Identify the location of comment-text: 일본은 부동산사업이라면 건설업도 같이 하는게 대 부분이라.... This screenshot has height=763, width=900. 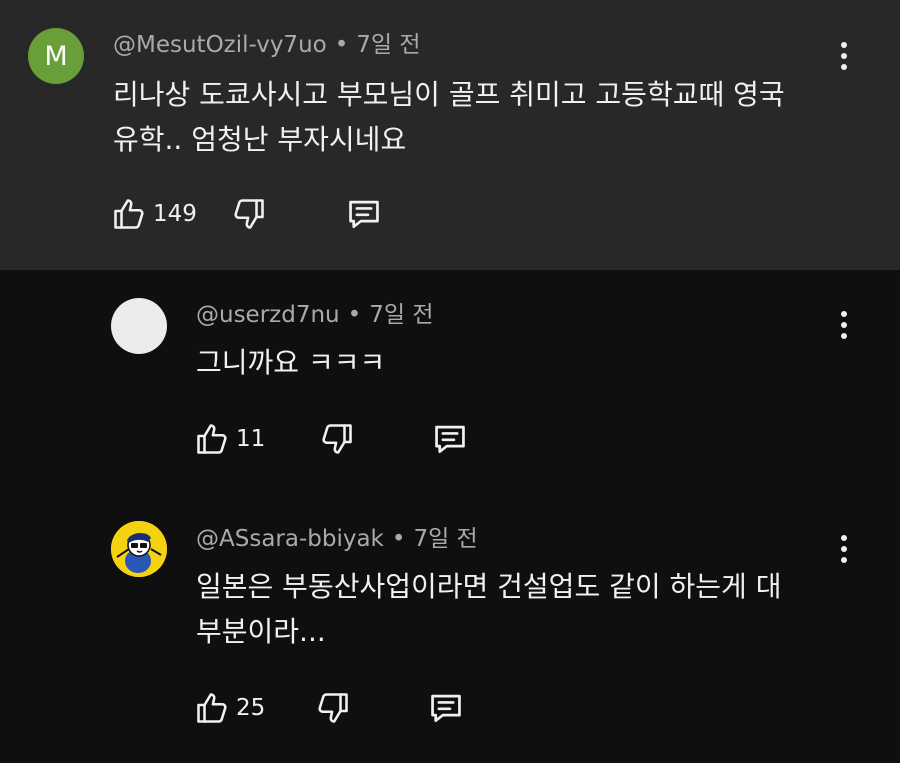
(488, 609).